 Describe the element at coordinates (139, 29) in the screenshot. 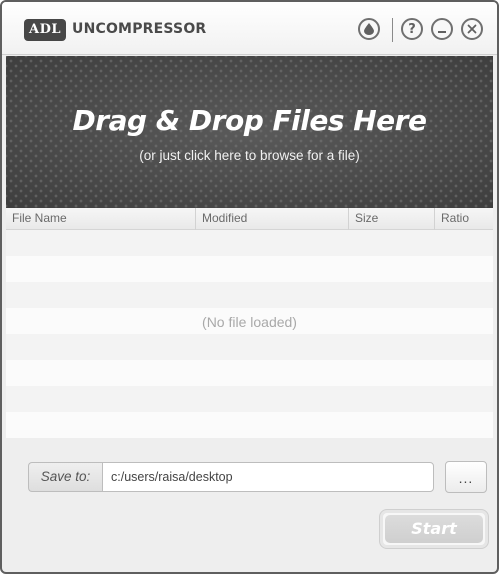

I see `app-title: UNCOMPRESSOR` at that location.